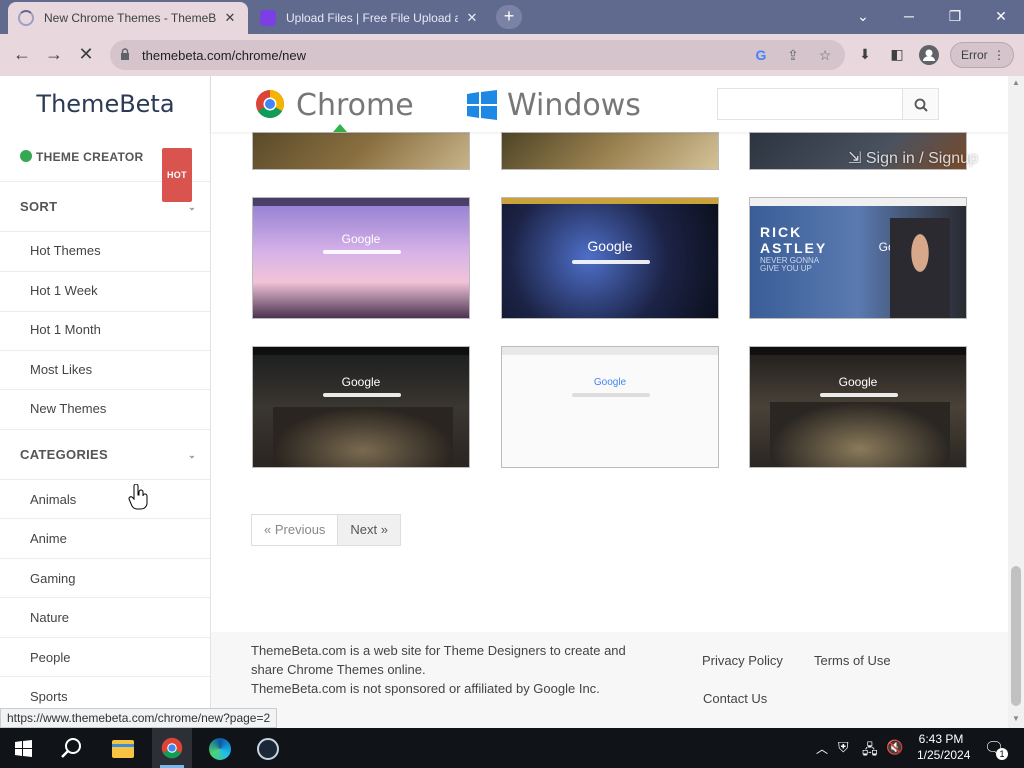 The width and height of the screenshot is (1024, 768). Describe the element at coordinates (26, 18) in the screenshot. I see `loading-spinner-icon` at that location.